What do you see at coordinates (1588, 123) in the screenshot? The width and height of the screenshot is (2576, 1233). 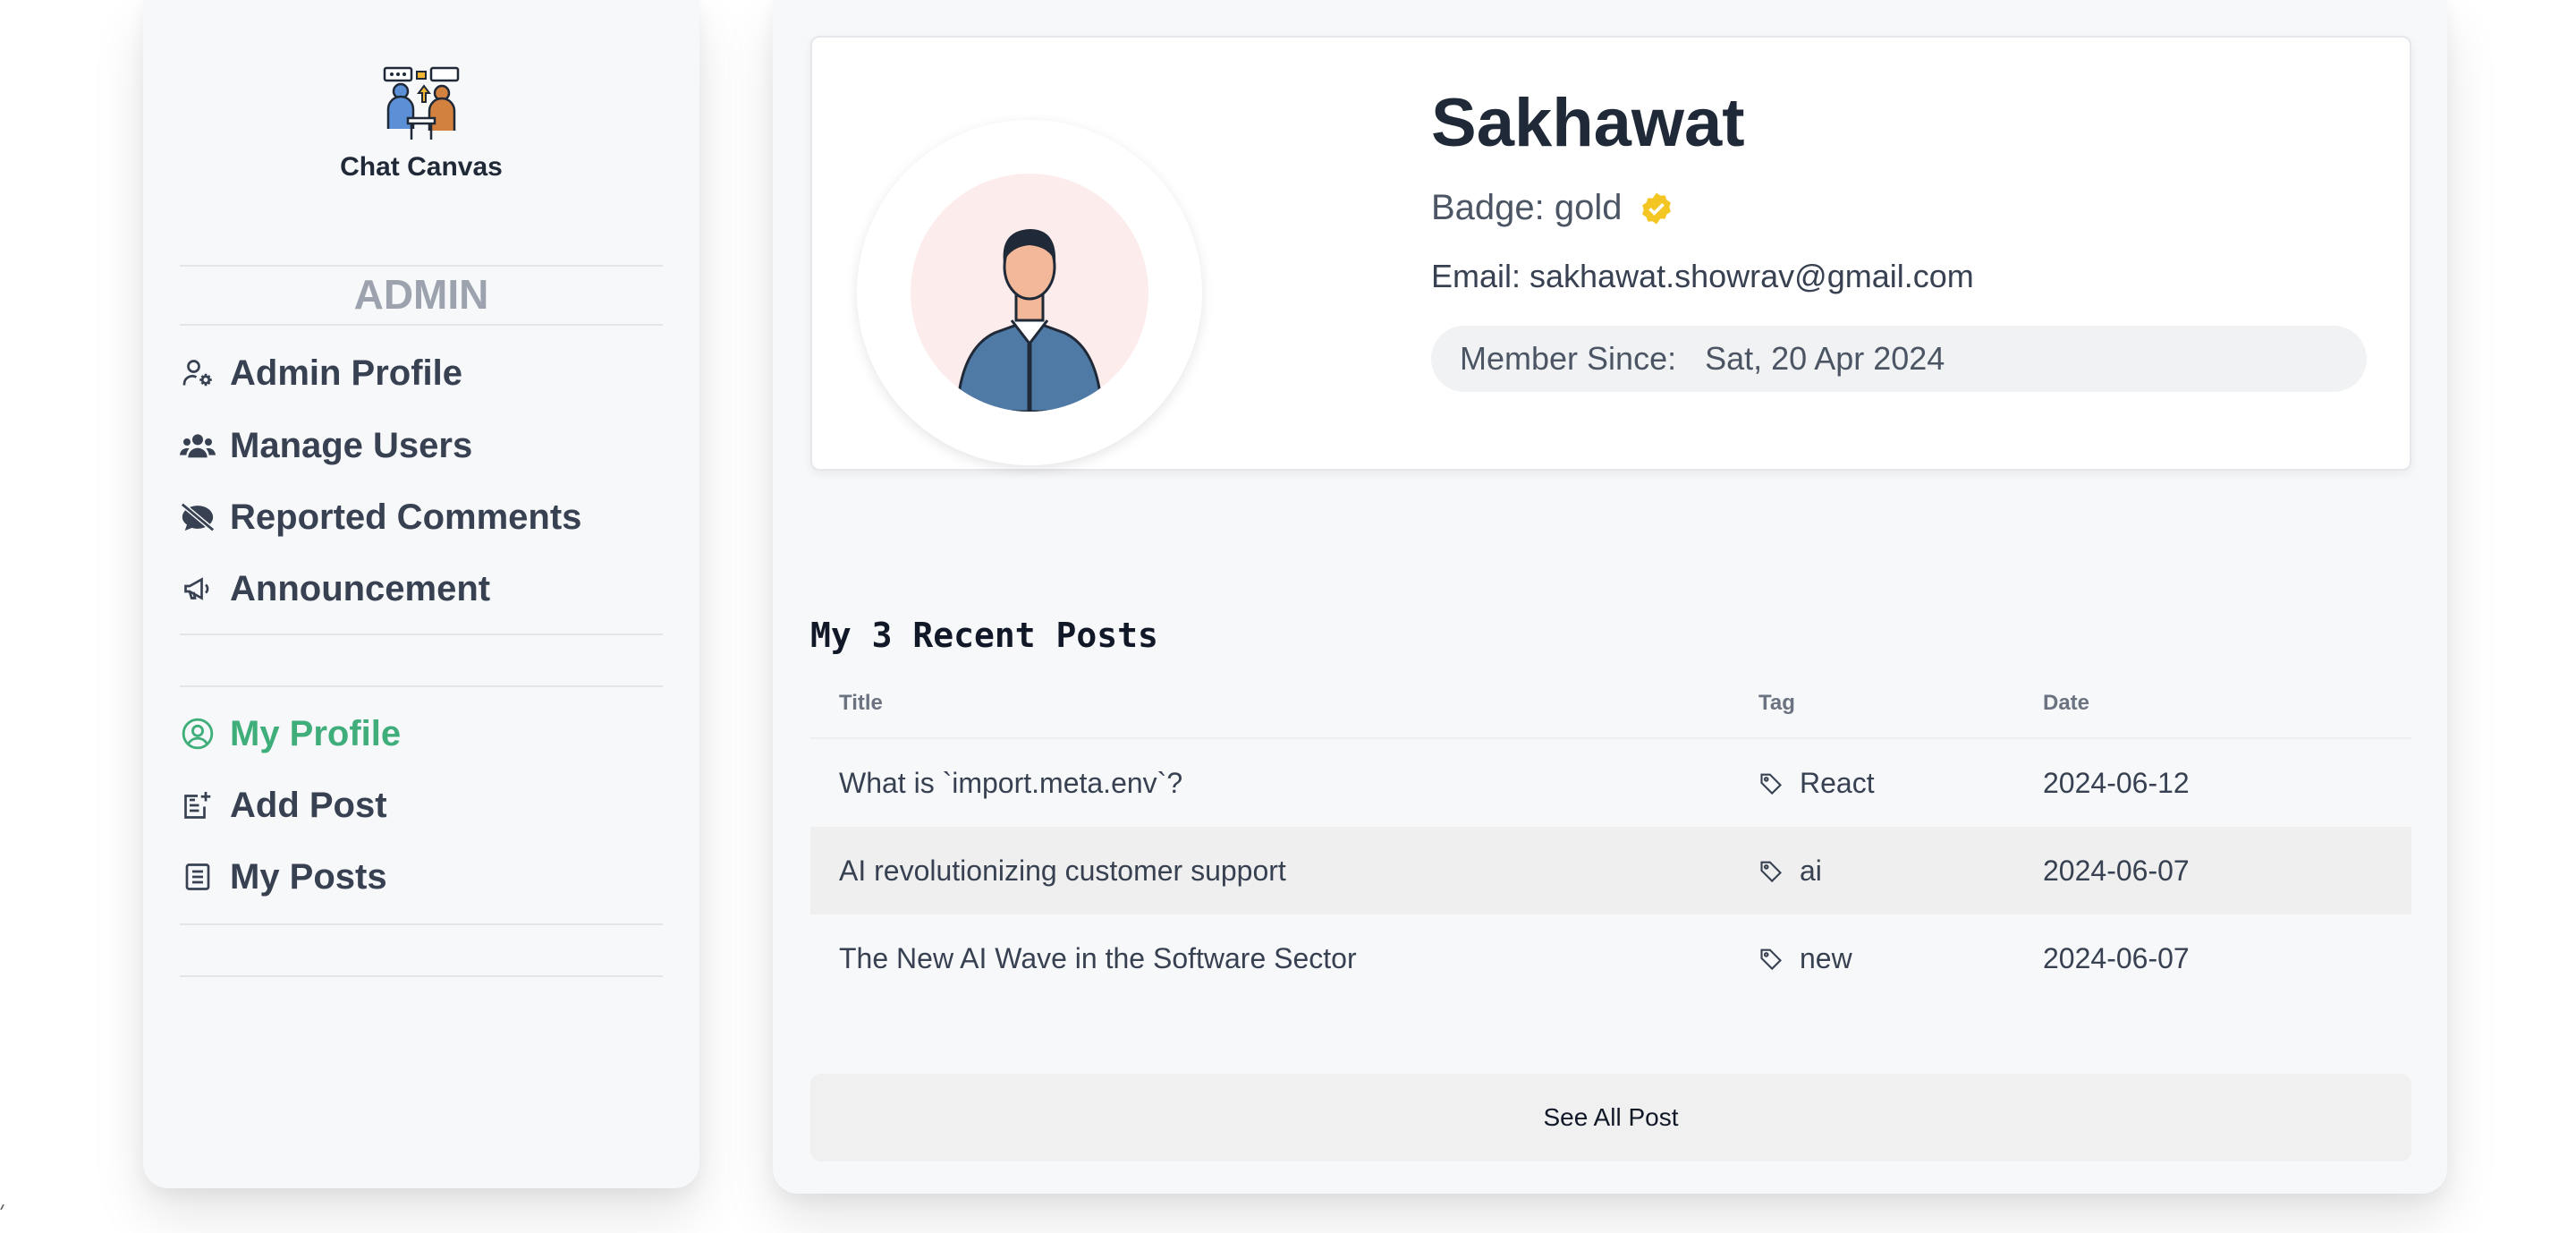 I see `user-name: Sakhawat` at bounding box center [1588, 123].